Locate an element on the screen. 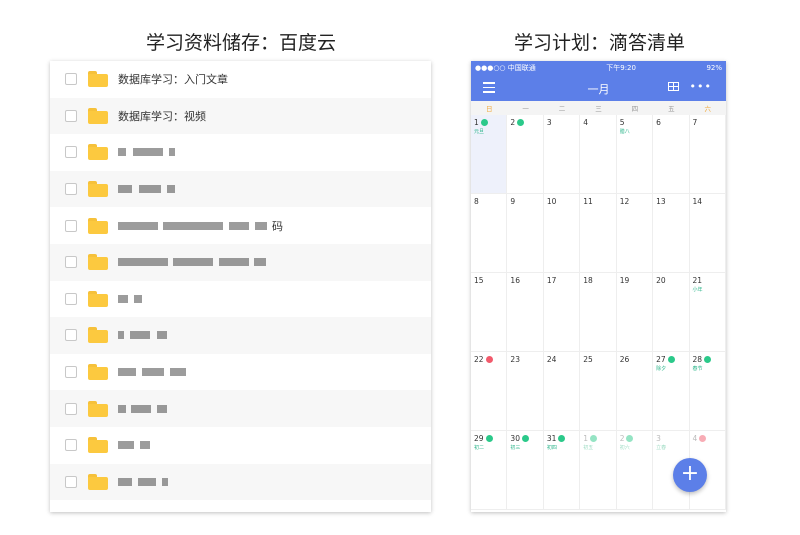 The image size is (800, 535). day-number: 16 is located at coordinates (515, 280).